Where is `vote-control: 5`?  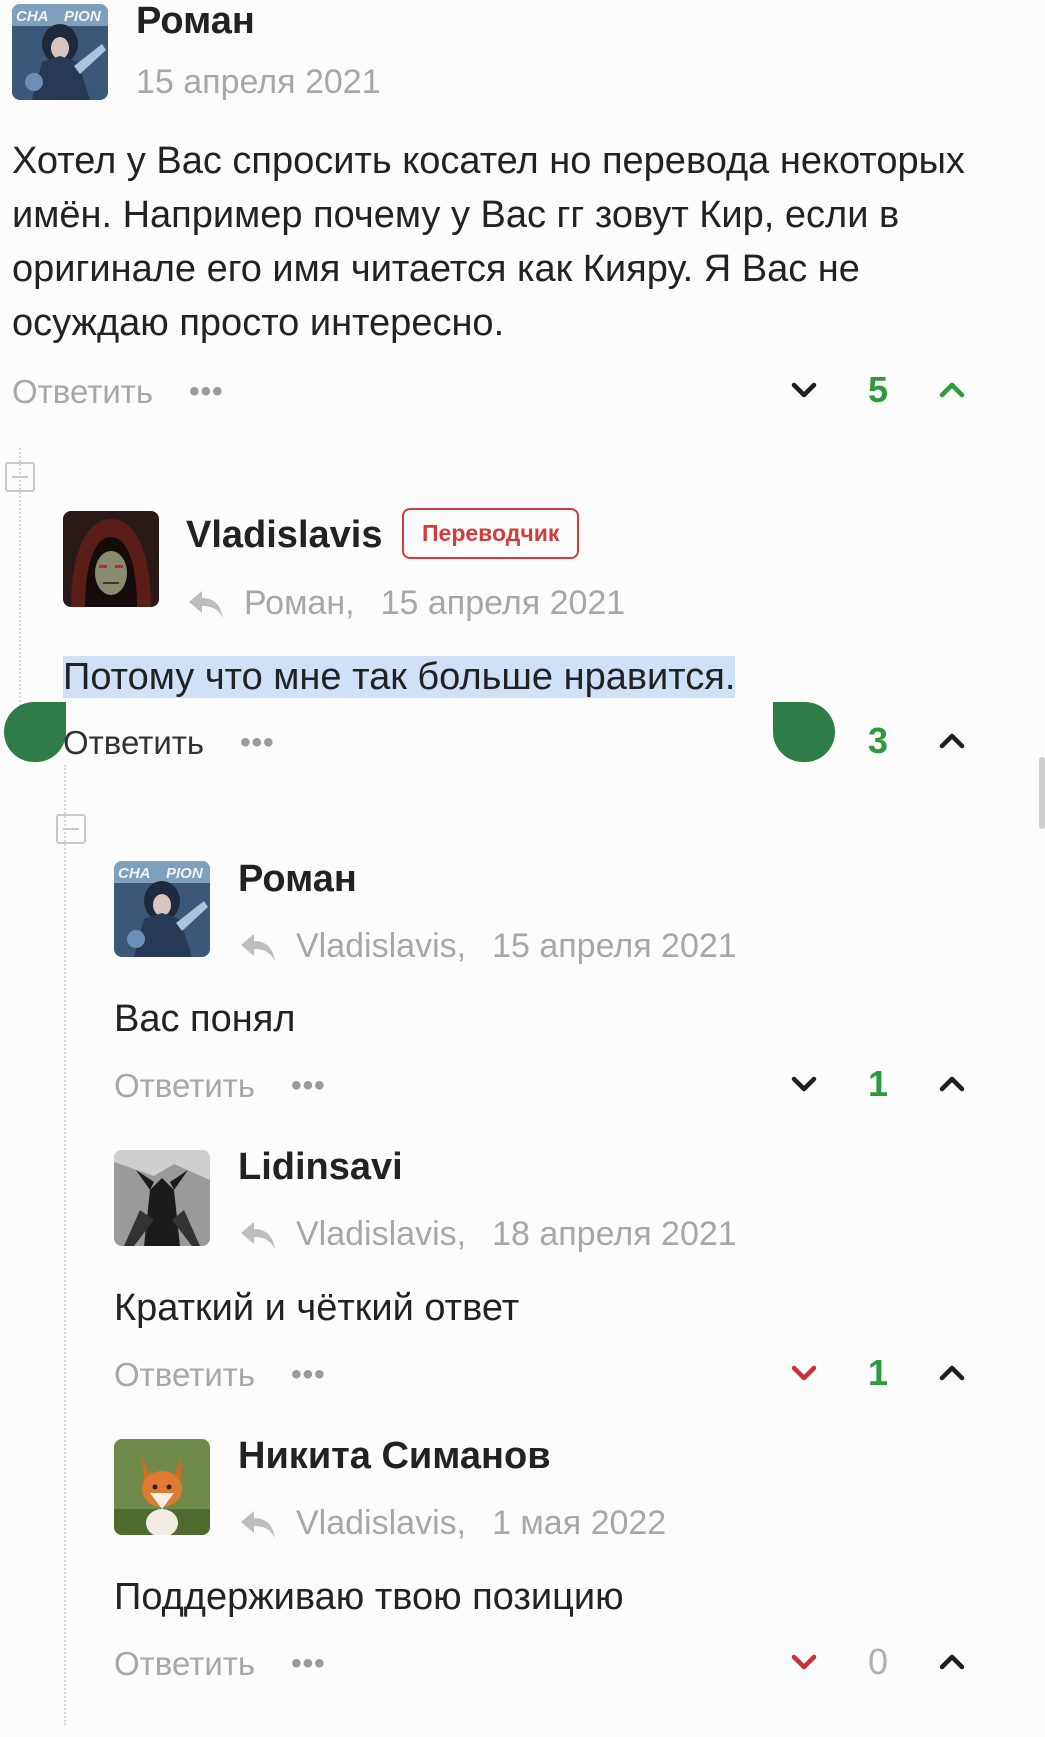
vote-control: 5 is located at coordinates (878, 390).